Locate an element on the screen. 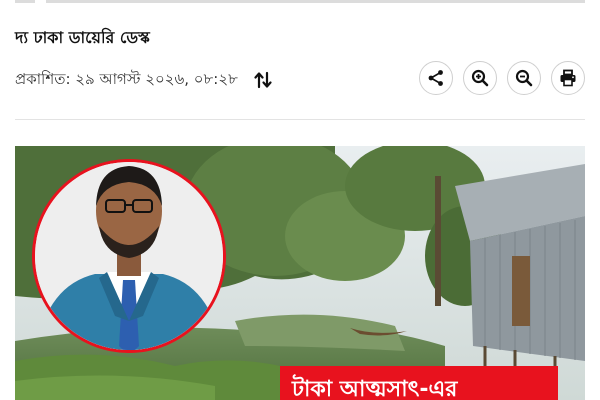 The width and height of the screenshot is (600, 400). zoom-in-icon is located at coordinates (480, 78).